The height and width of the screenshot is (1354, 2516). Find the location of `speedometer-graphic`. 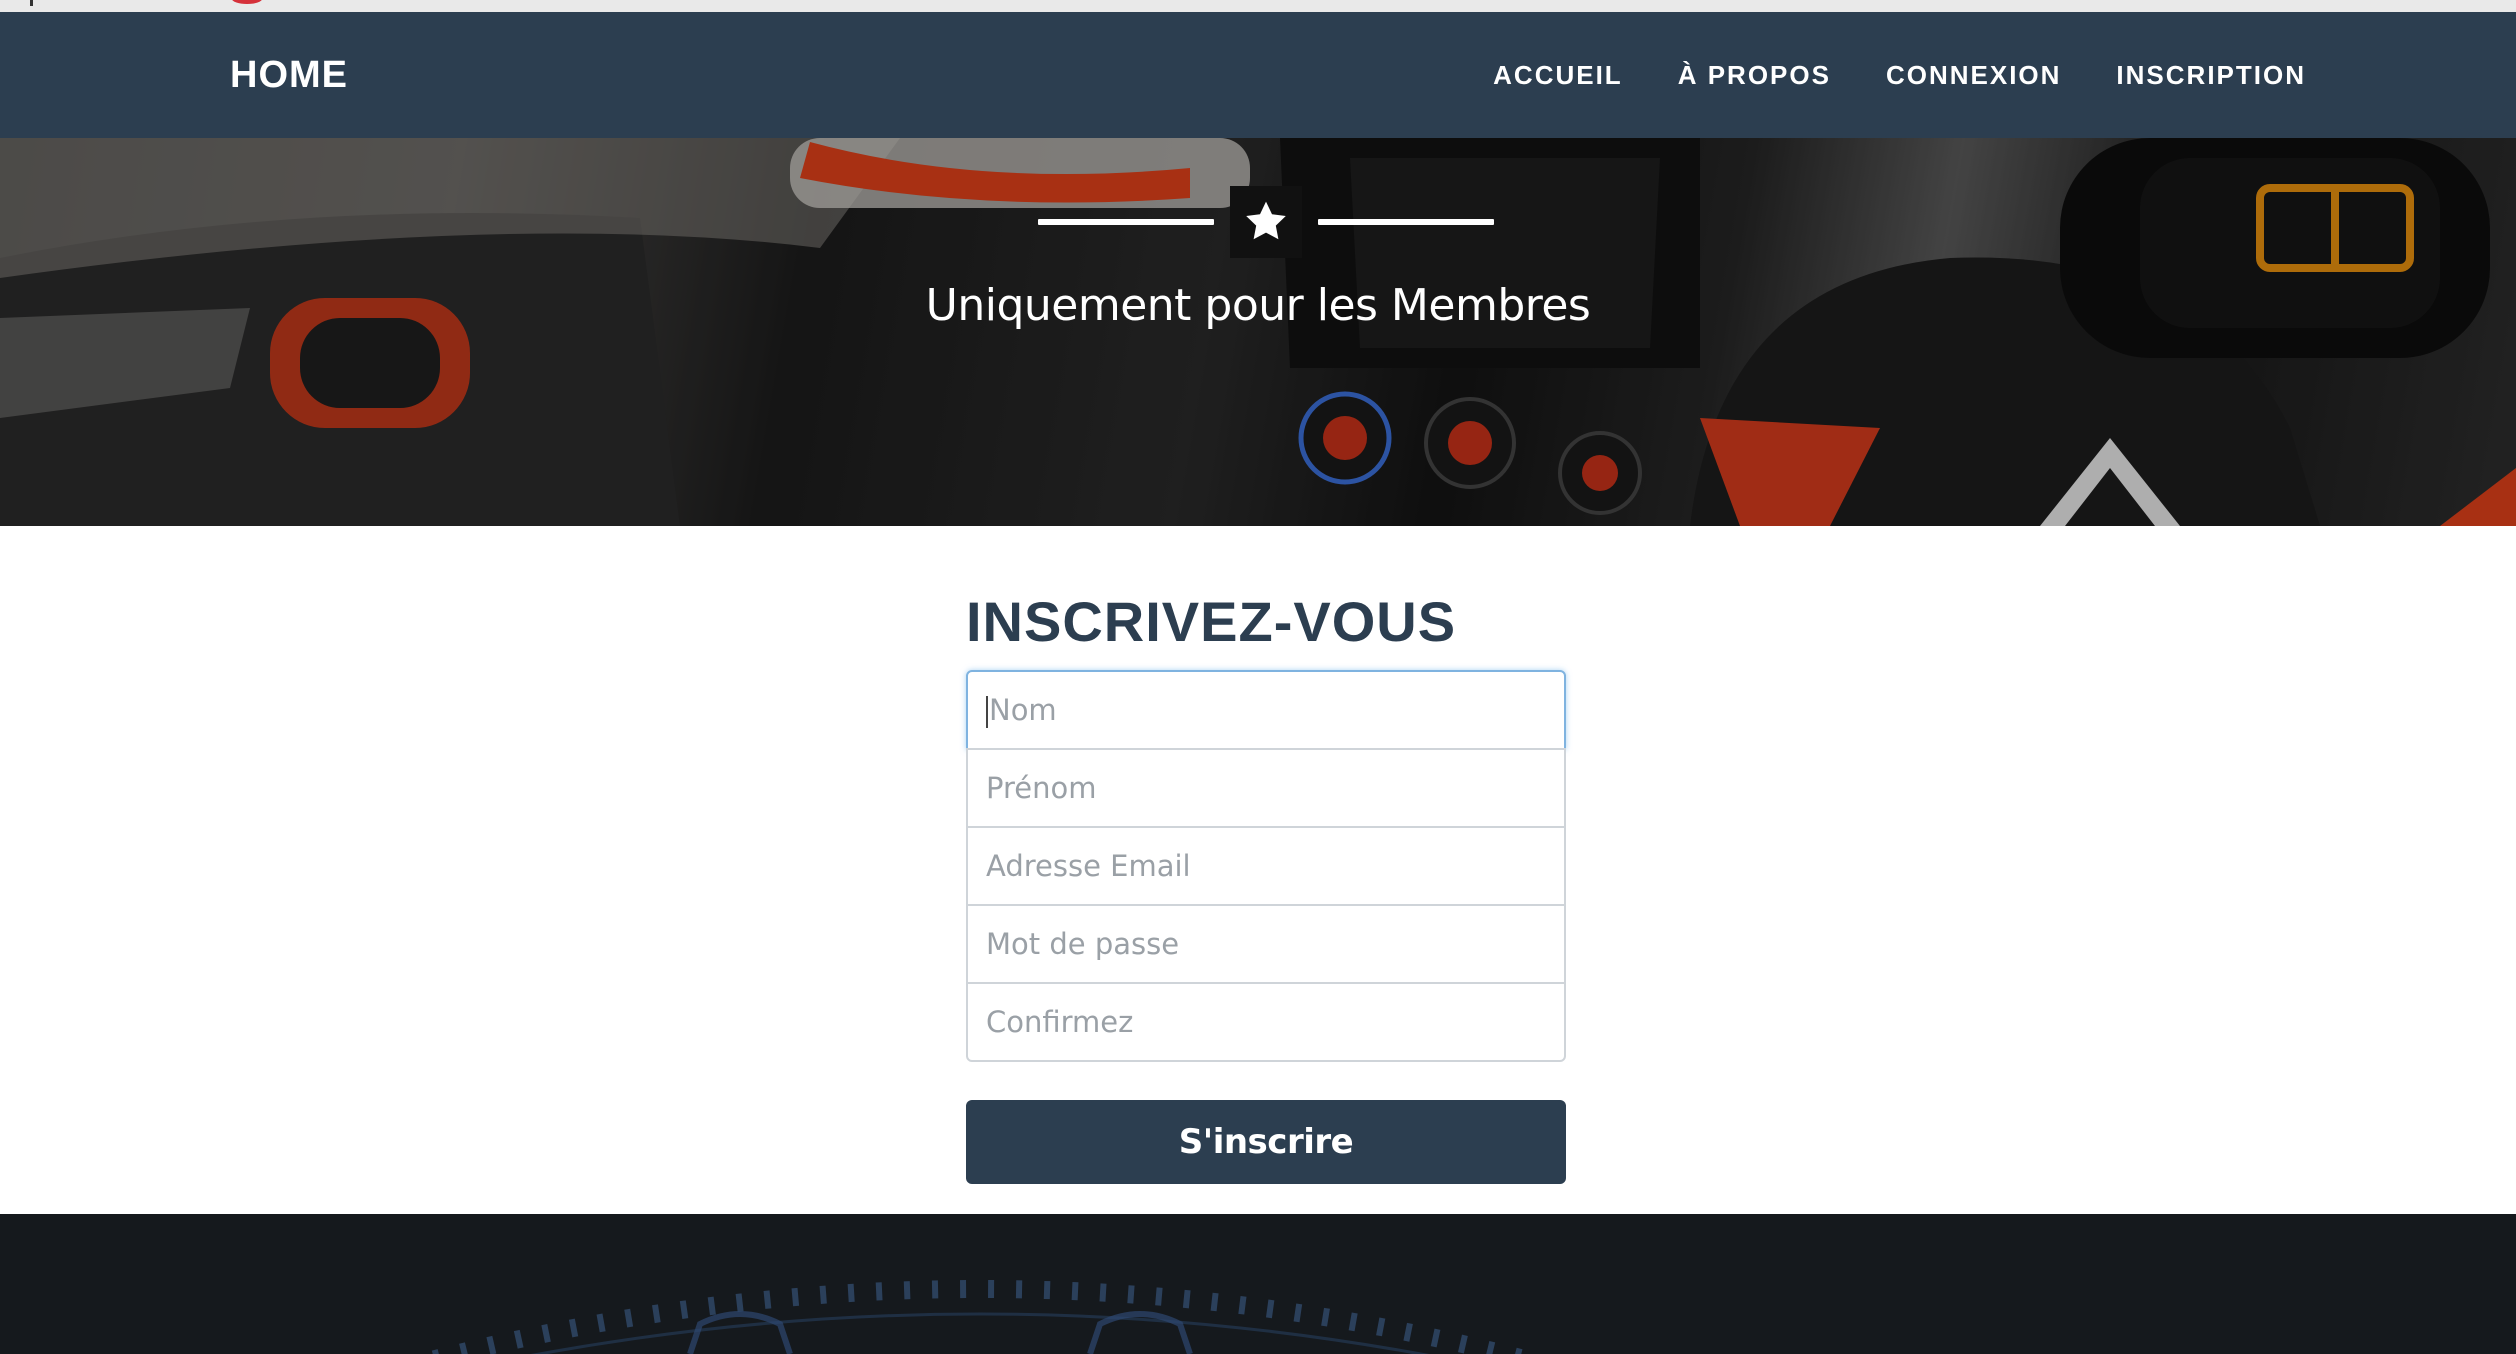

speedometer-graphic is located at coordinates (980, 1317).